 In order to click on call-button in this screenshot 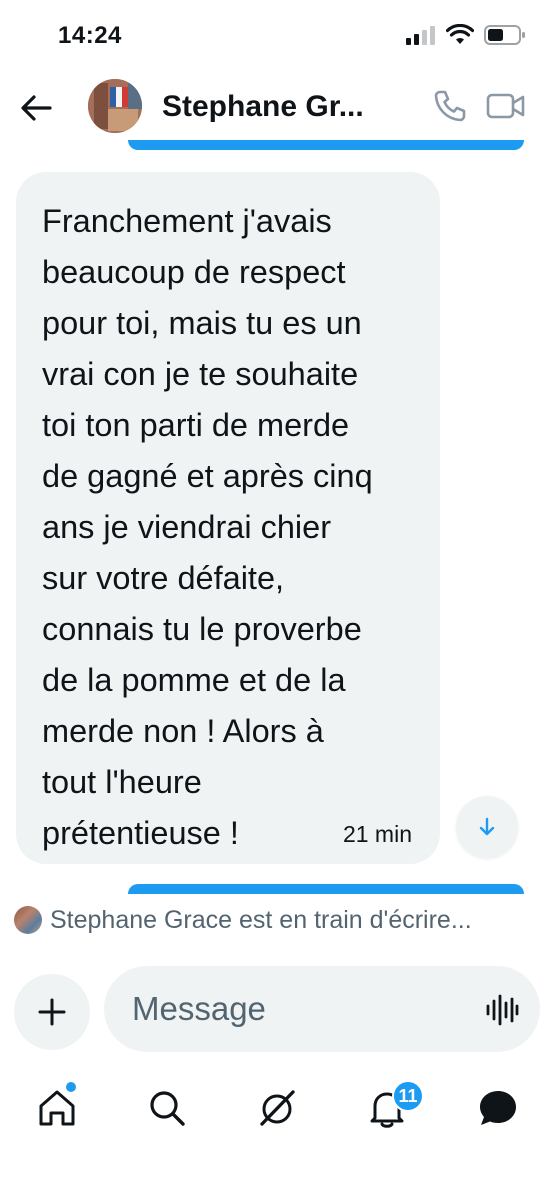, I will do `click(450, 106)`.